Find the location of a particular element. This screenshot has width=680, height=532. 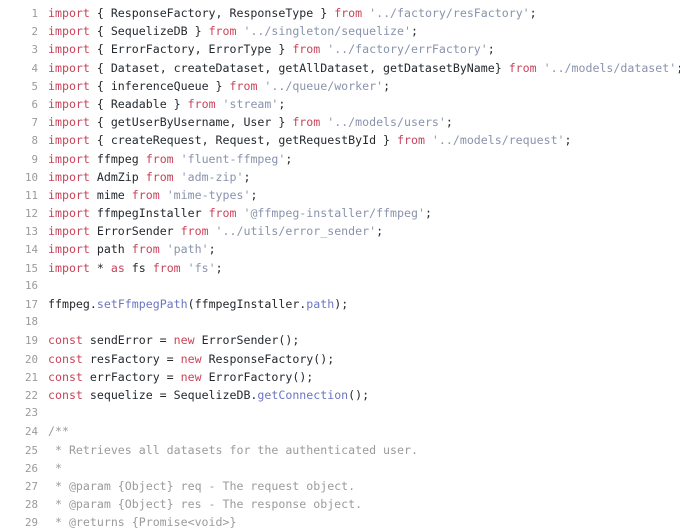

token-method: setFfmpegPath is located at coordinates (142, 304).